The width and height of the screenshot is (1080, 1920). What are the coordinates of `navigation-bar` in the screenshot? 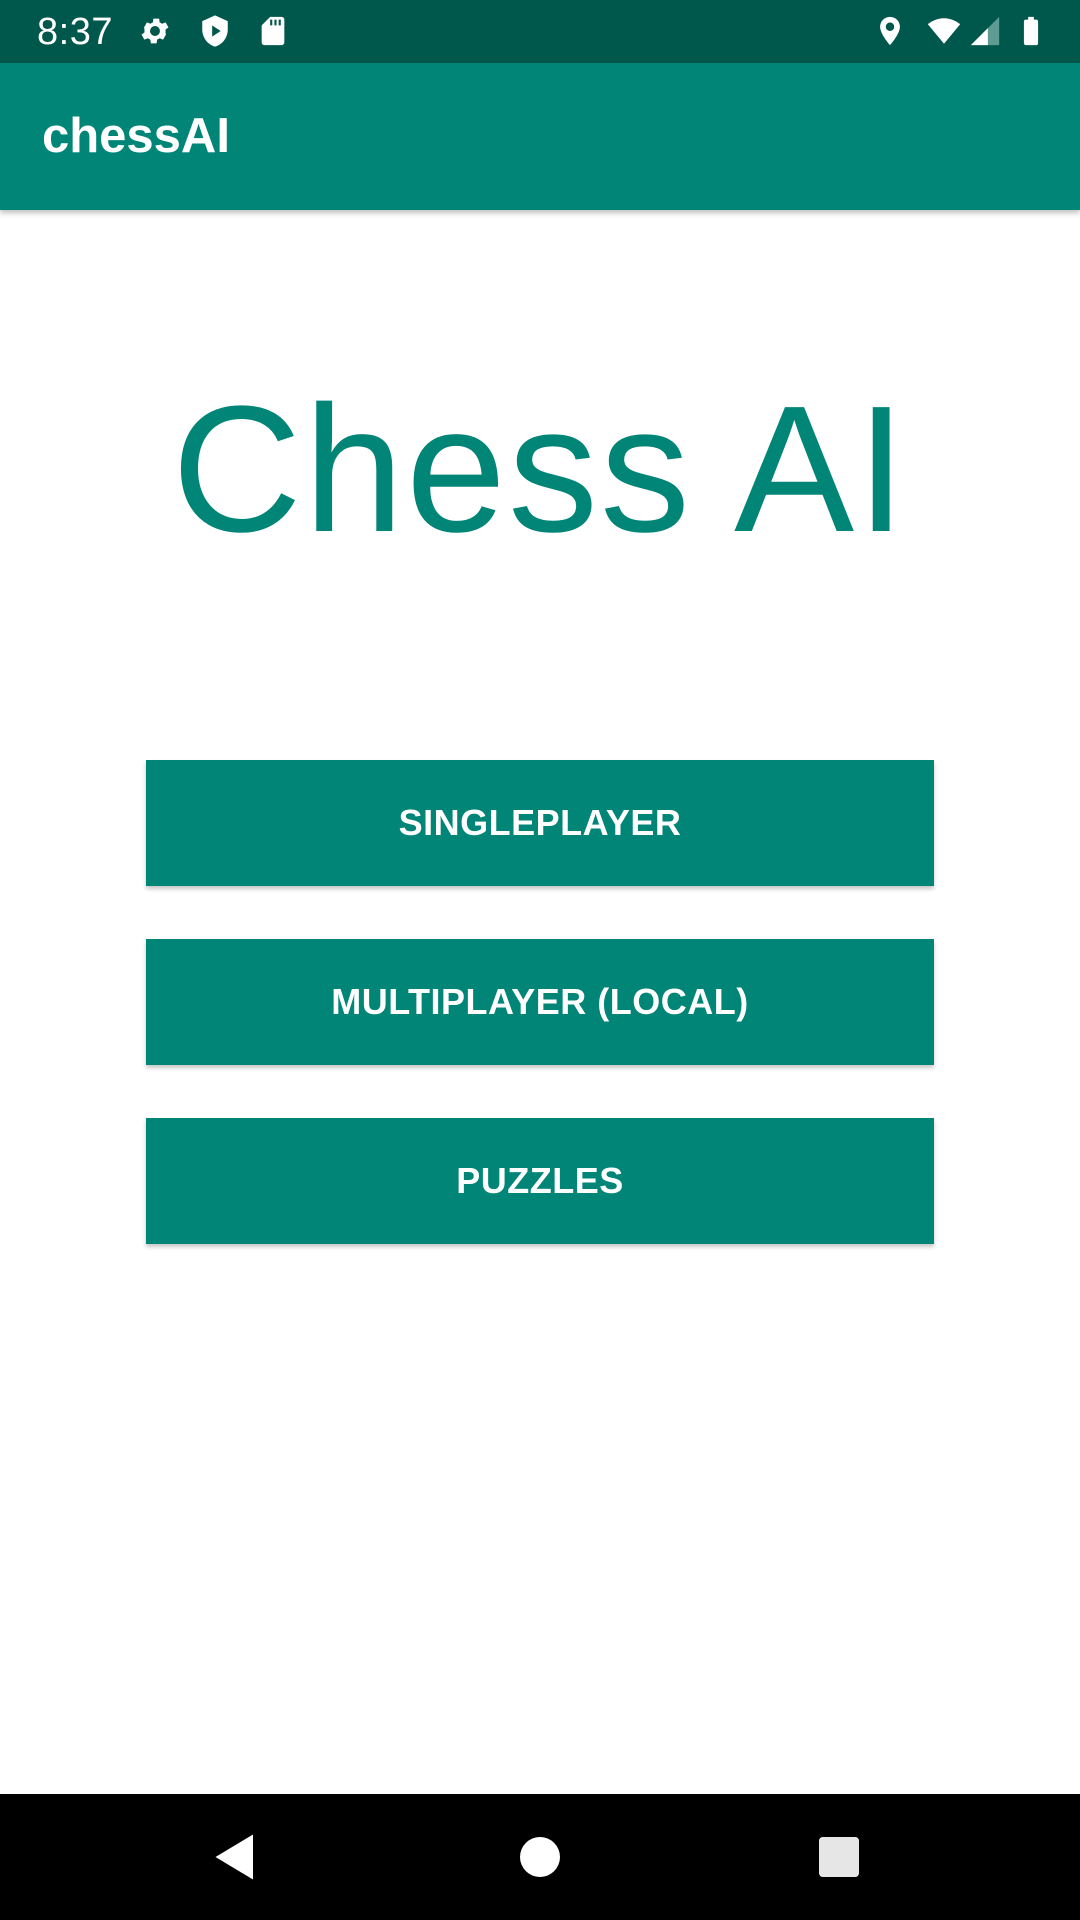 It's located at (540, 1857).